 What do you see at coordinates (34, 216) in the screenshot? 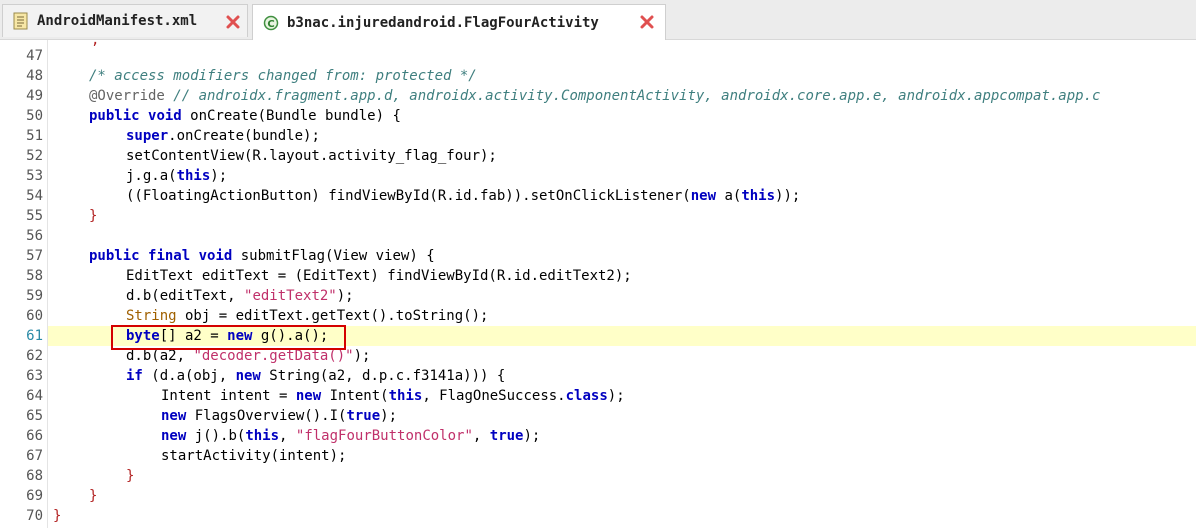
I see `line-number: 55` at bounding box center [34, 216].